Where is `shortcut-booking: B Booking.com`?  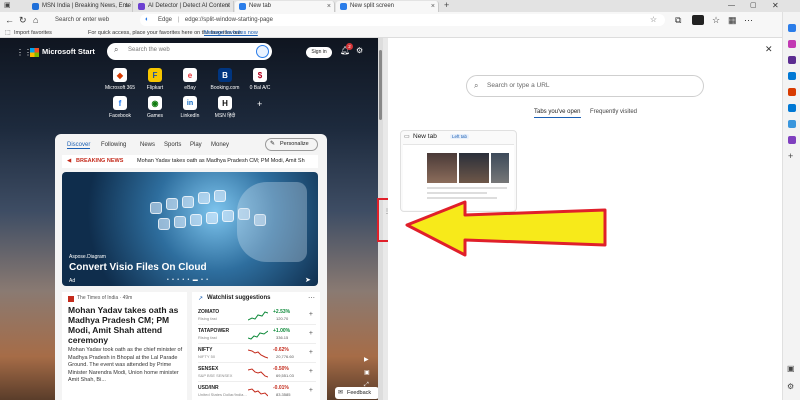
shortcut-booking: B Booking.com is located at coordinates (225, 79).